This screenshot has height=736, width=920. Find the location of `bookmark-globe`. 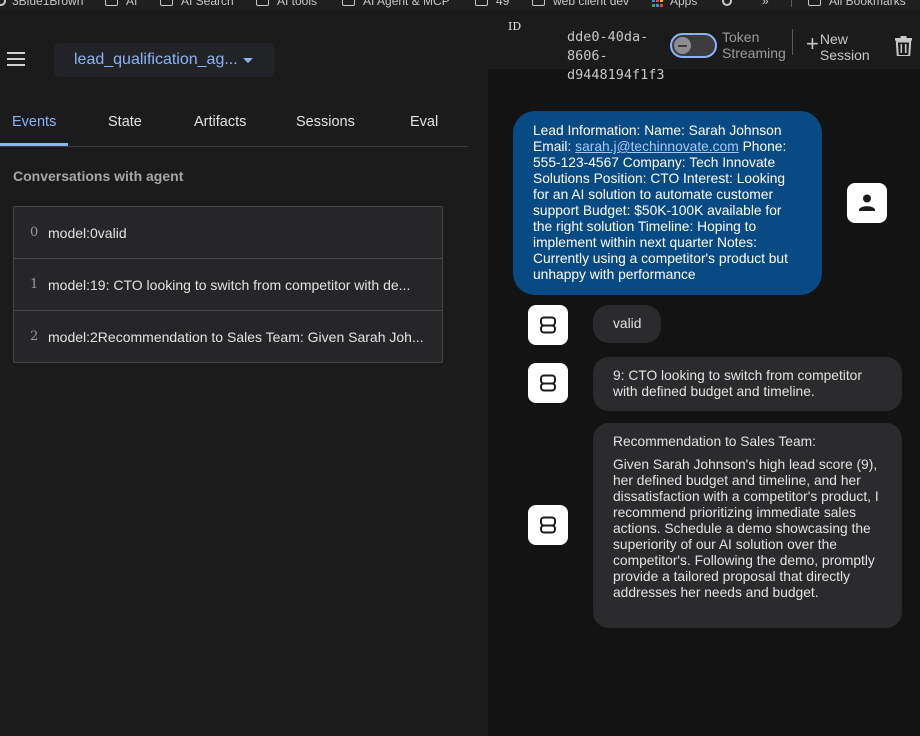

bookmark-globe is located at coordinates (730, 4).